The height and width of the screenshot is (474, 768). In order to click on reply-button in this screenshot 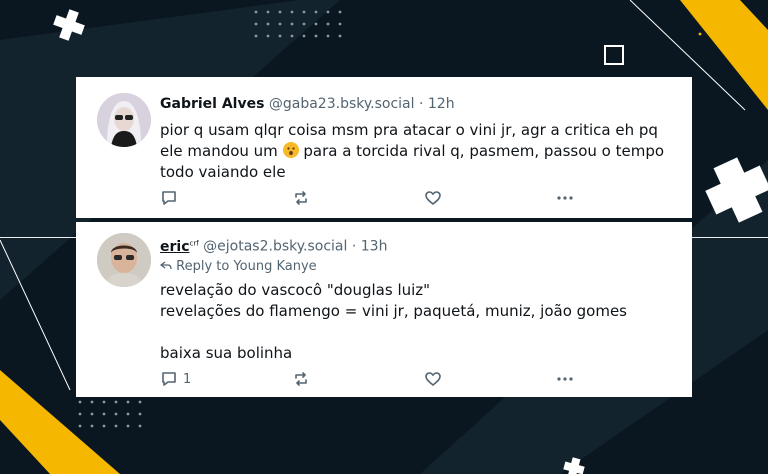, I will do `click(169, 198)`.